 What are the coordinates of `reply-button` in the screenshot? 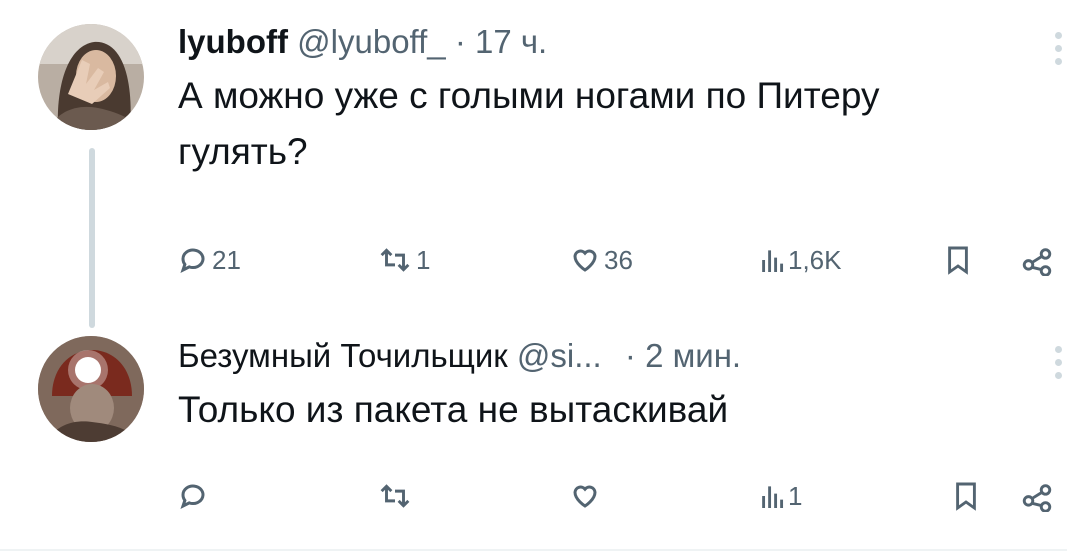 It's located at (195, 496).